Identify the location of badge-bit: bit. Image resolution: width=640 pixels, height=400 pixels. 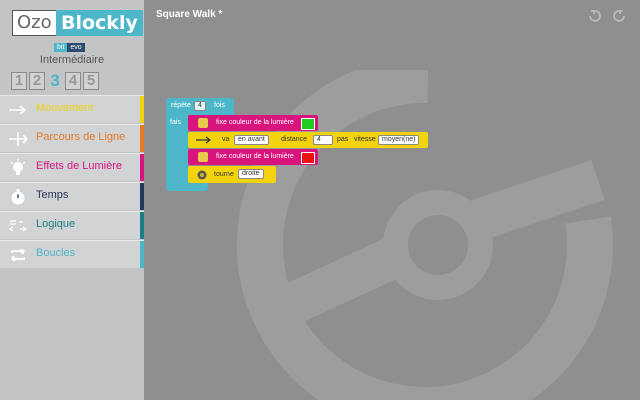
(61, 47).